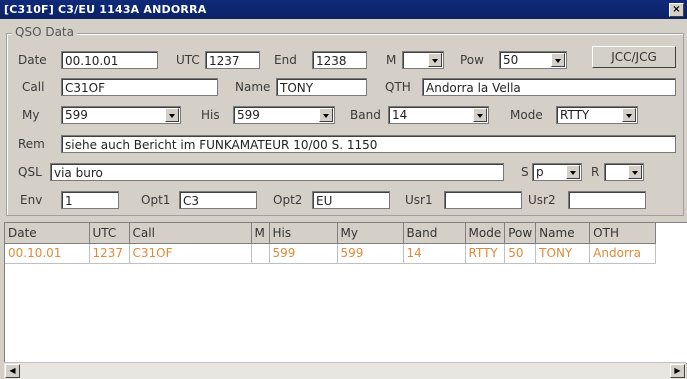 The width and height of the screenshot is (687, 379). I want to click on band-label: Band, so click(365, 115).